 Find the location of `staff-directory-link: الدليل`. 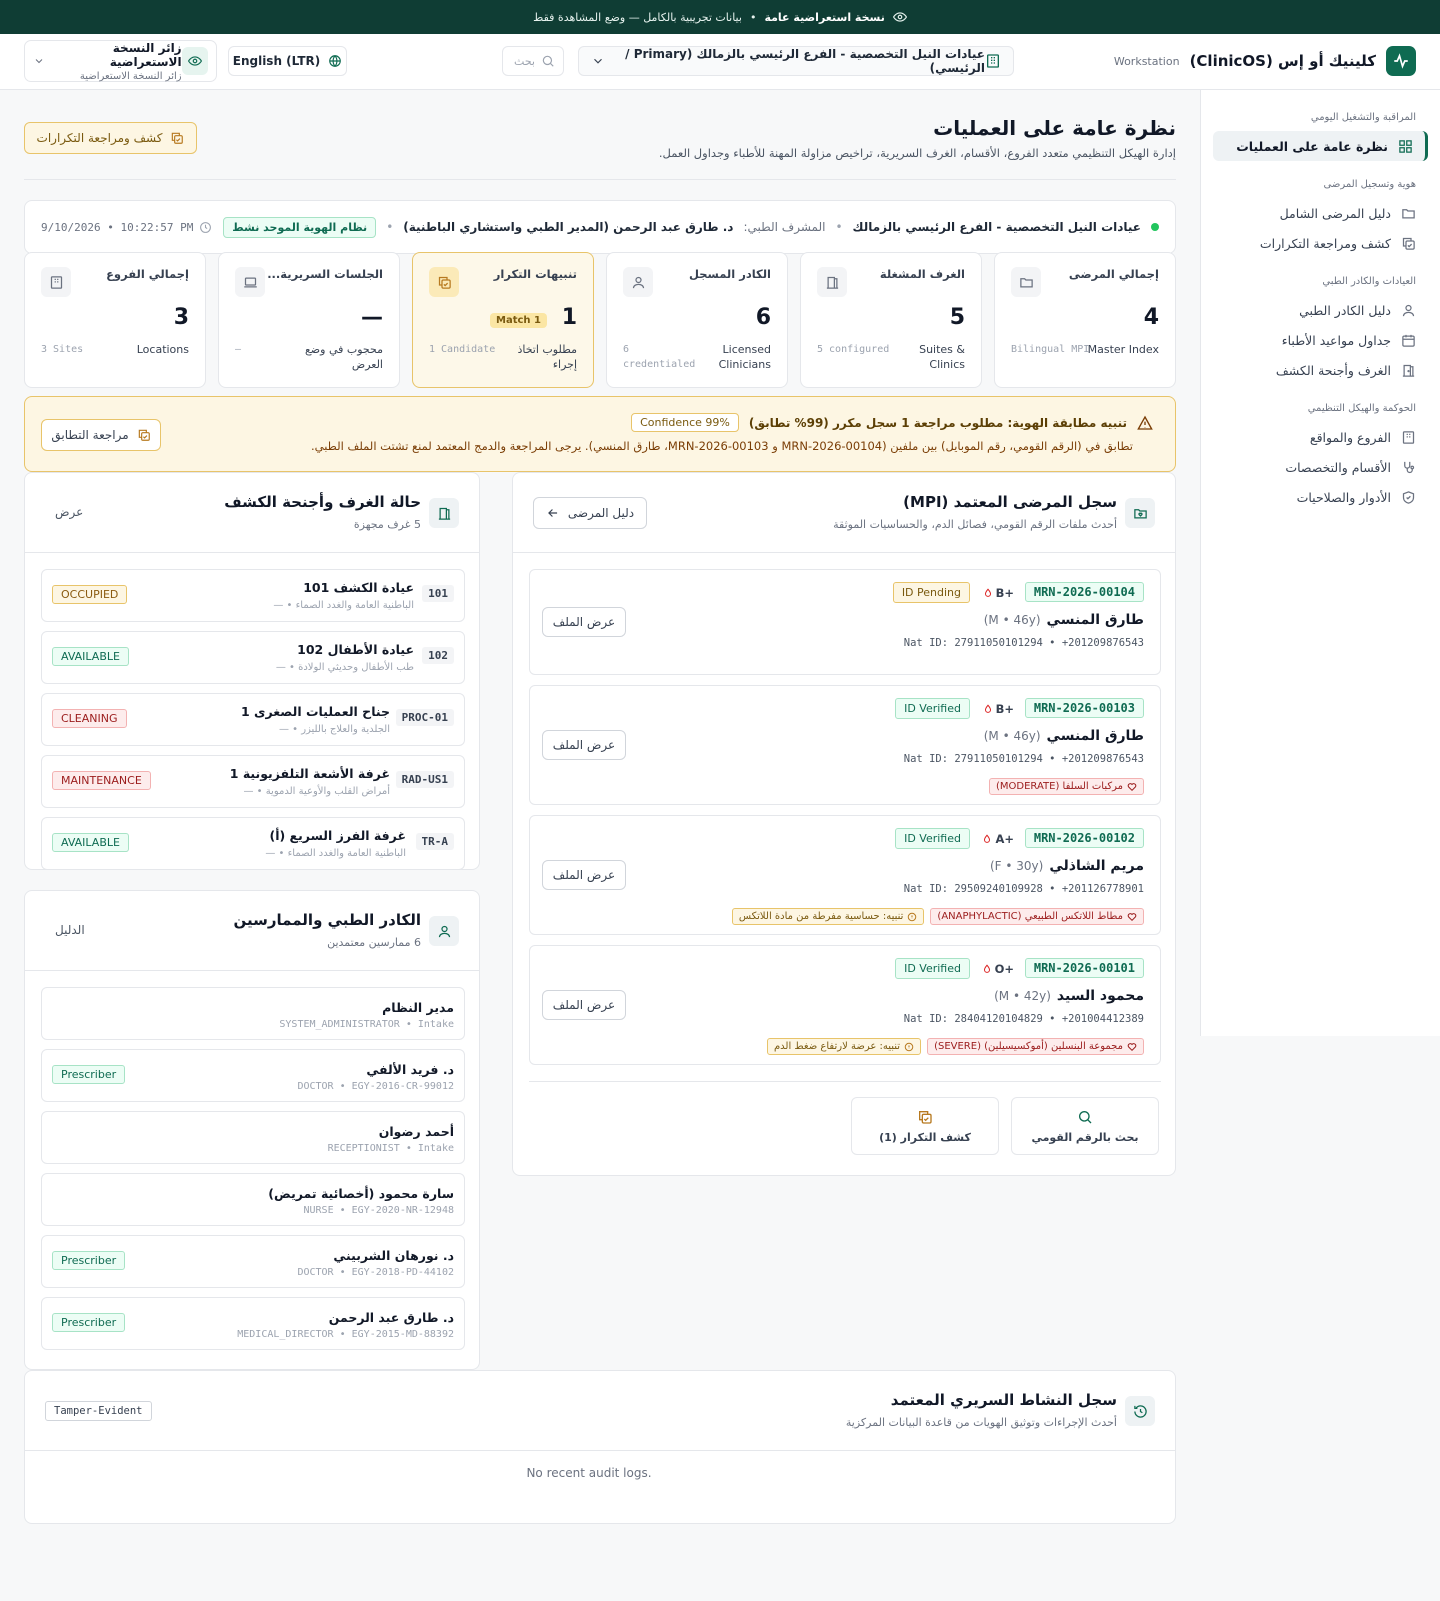

staff-directory-link: الدليل is located at coordinates (70, 930).